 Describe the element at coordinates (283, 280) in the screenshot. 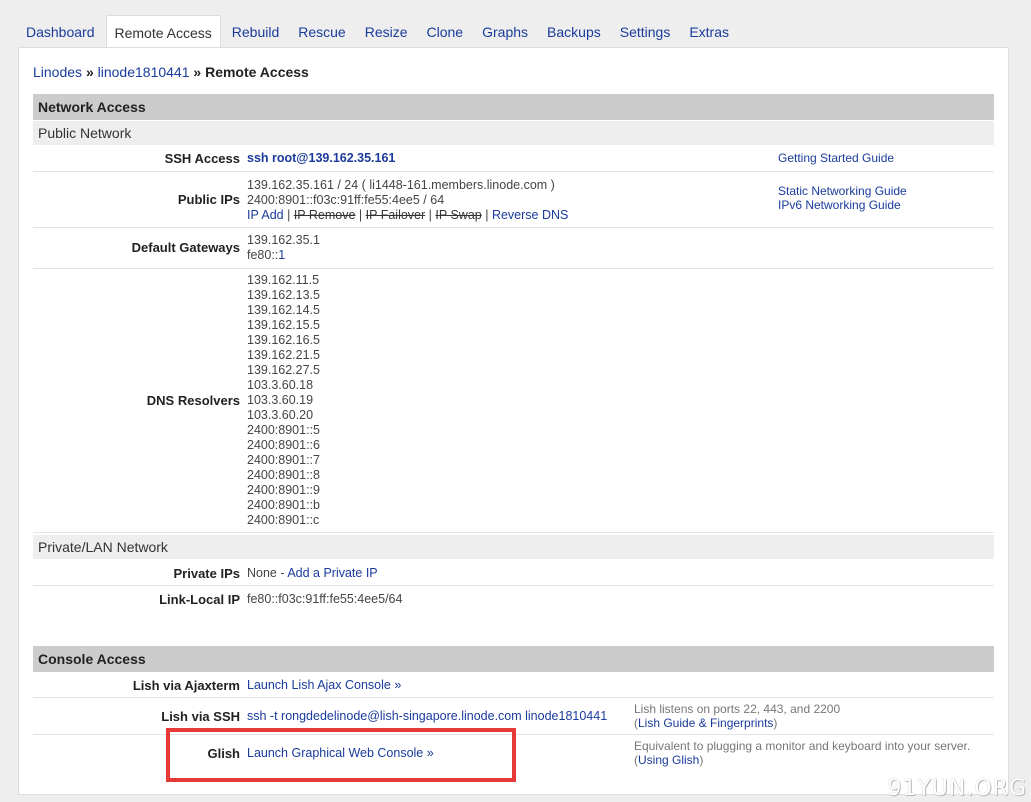

I see `dns-resolver-value: 139.162.11.5` at that location.